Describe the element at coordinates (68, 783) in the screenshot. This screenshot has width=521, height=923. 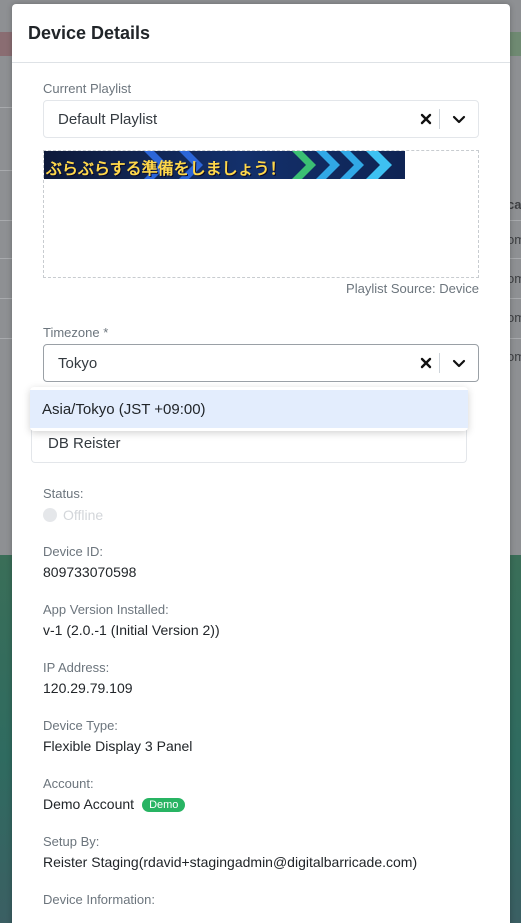
I see `account-label: Account:` at that location.